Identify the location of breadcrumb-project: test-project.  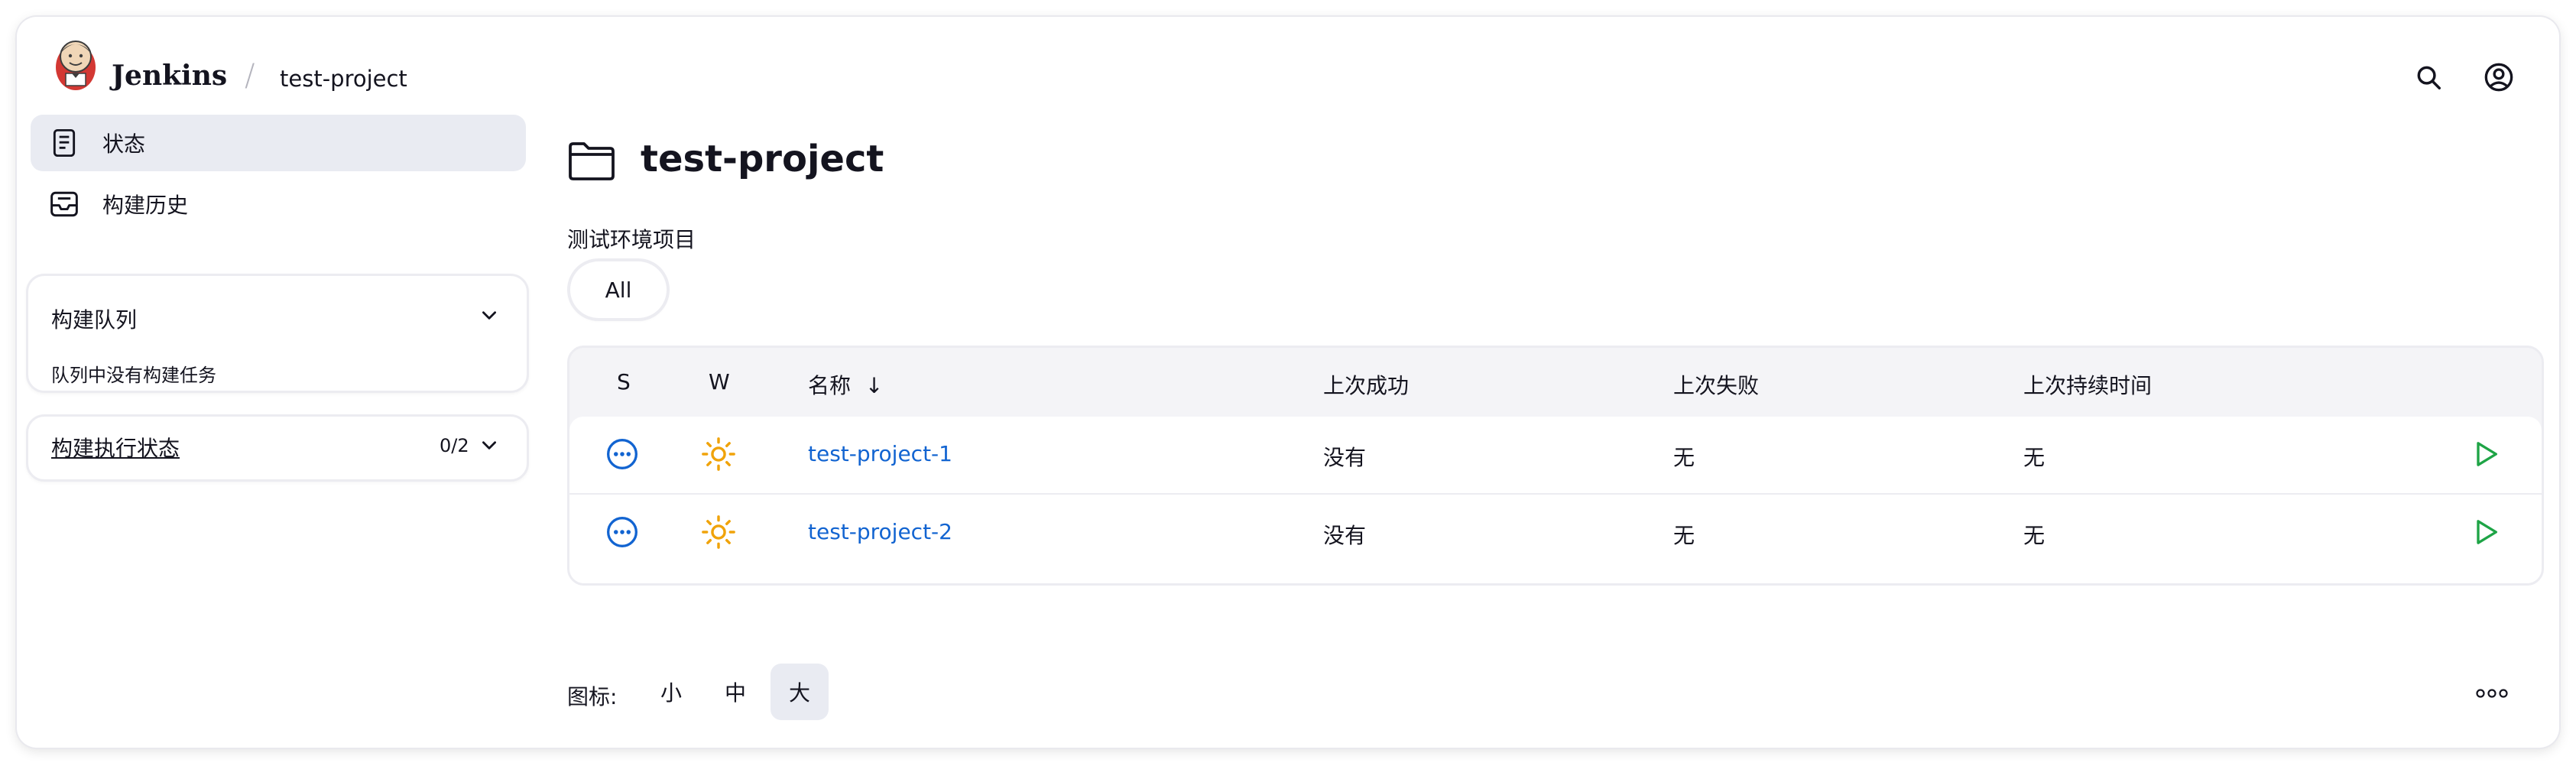
(343, 79).